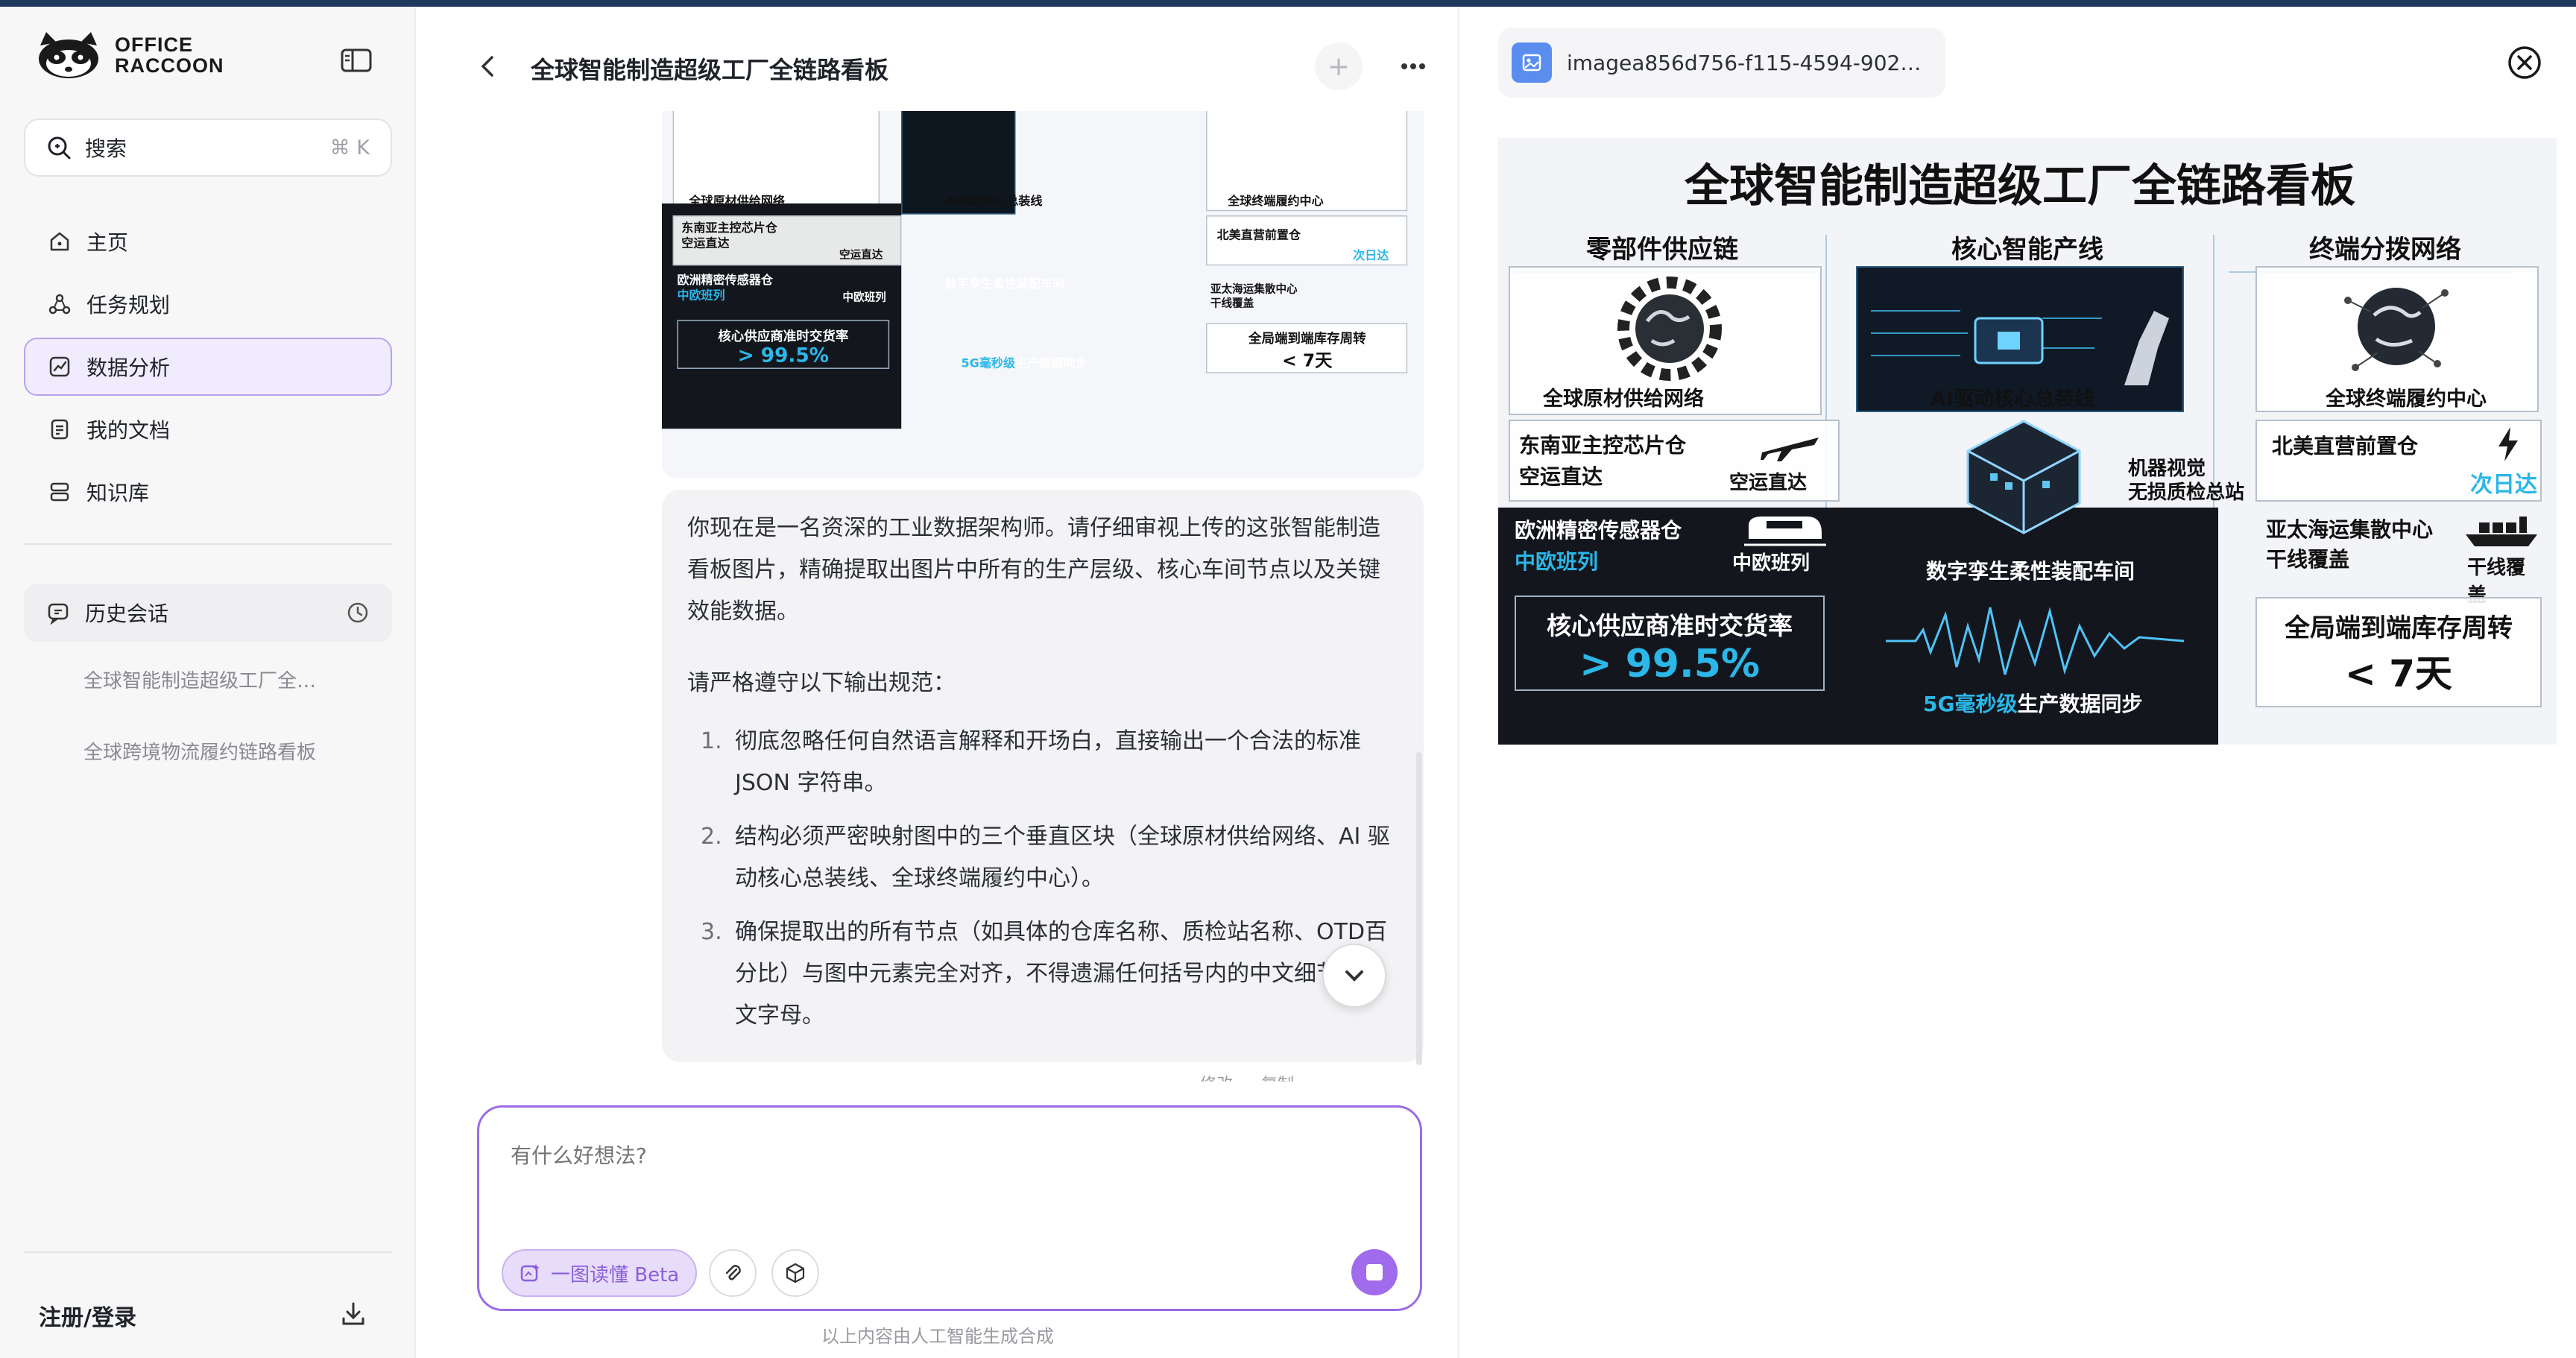 This screenshot has width=2576, height=1358. I want to click on scroll-to-bottom-button, so click(1354, 976).